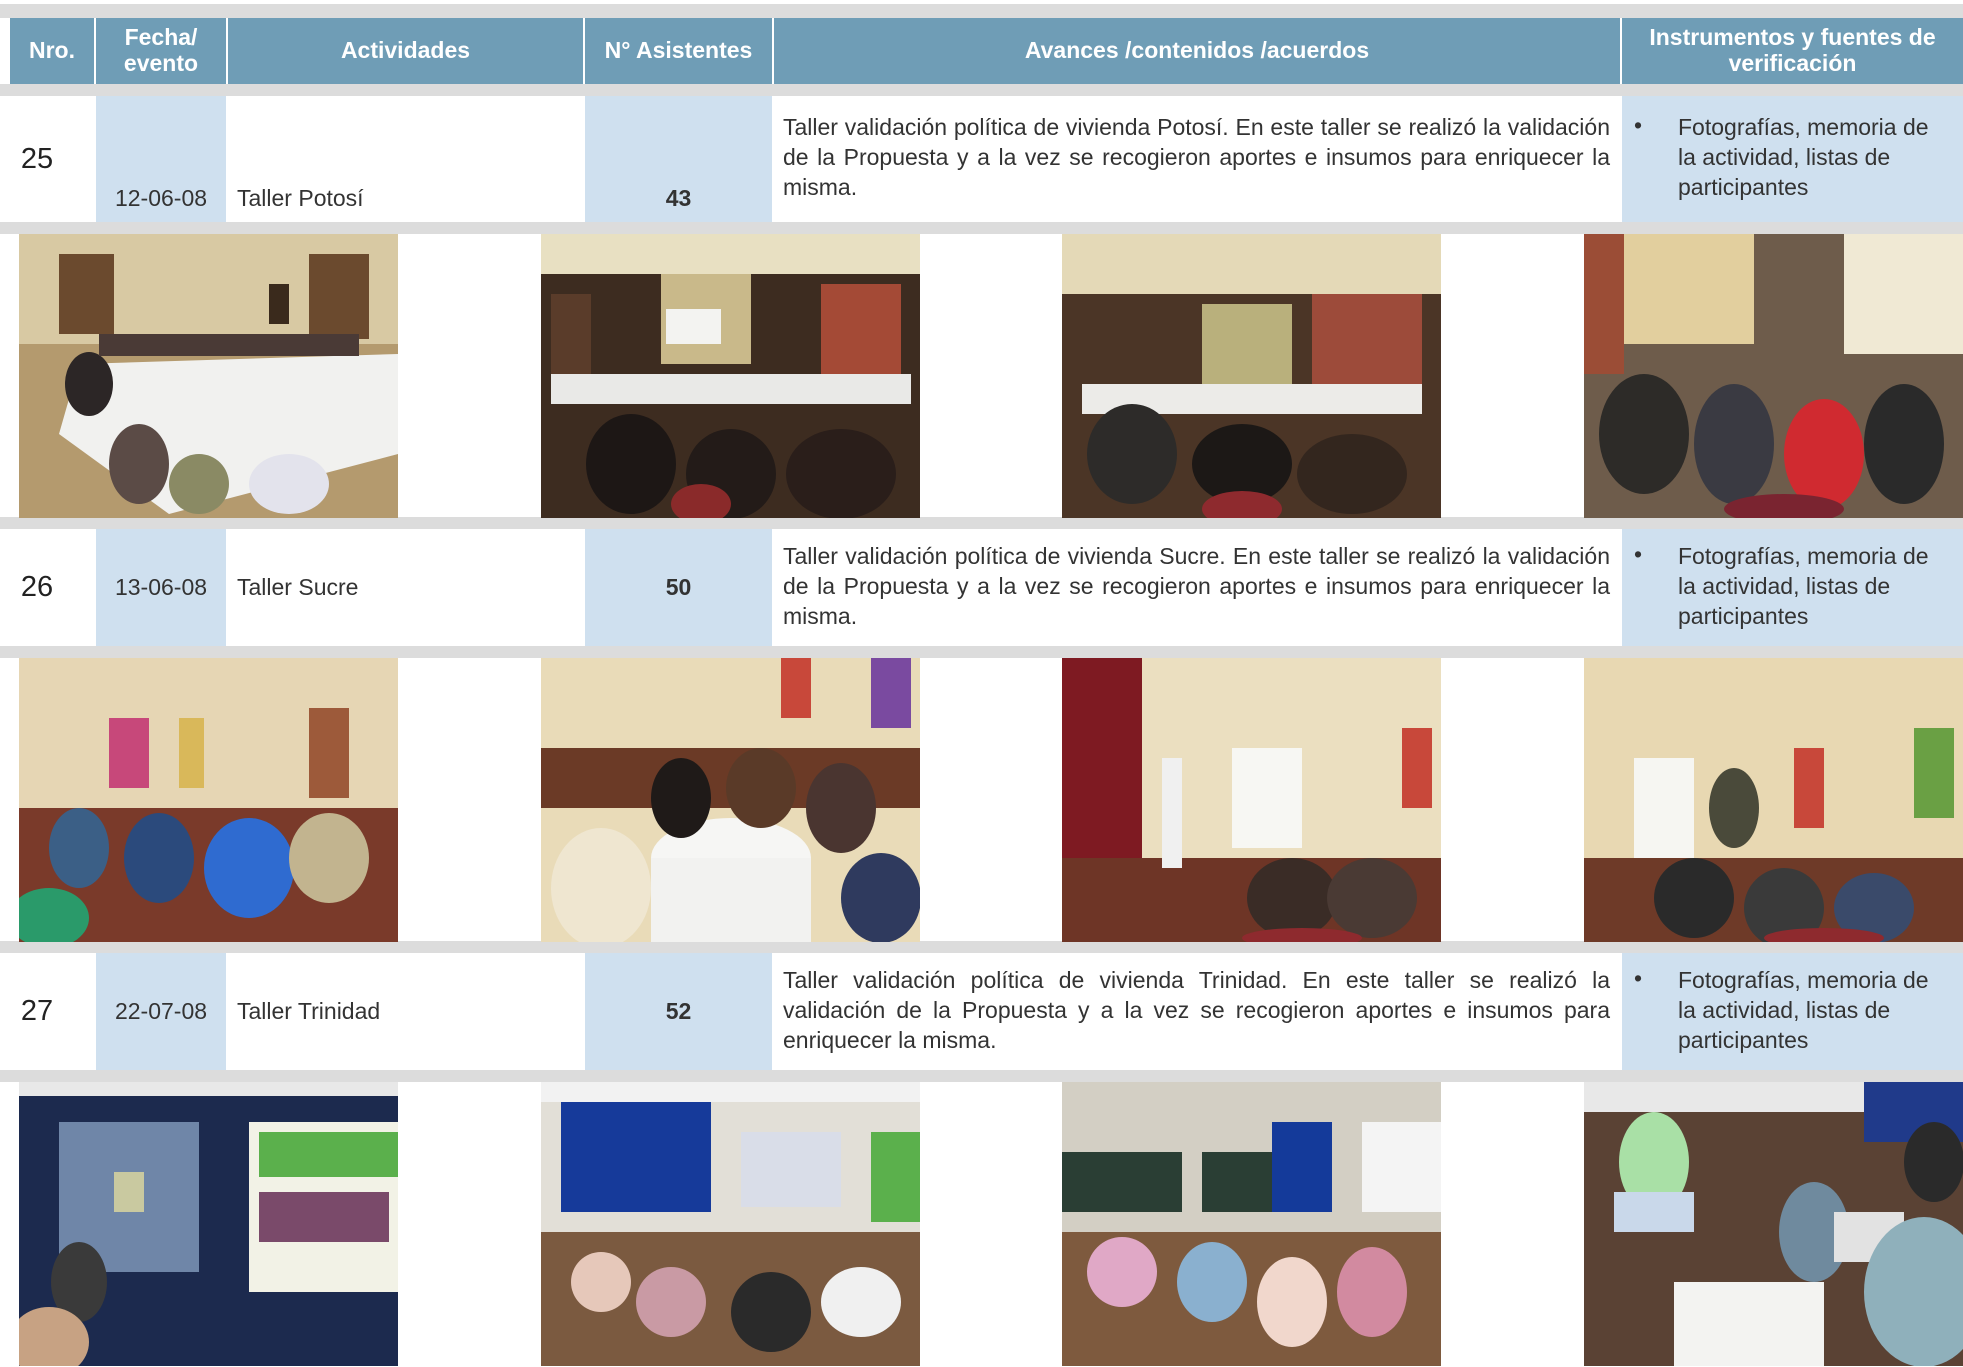 The image size is (1963, 1367). Describe the element at coordinates (47, 587) in the screenshot. I see `row-nro: 26` at that location.